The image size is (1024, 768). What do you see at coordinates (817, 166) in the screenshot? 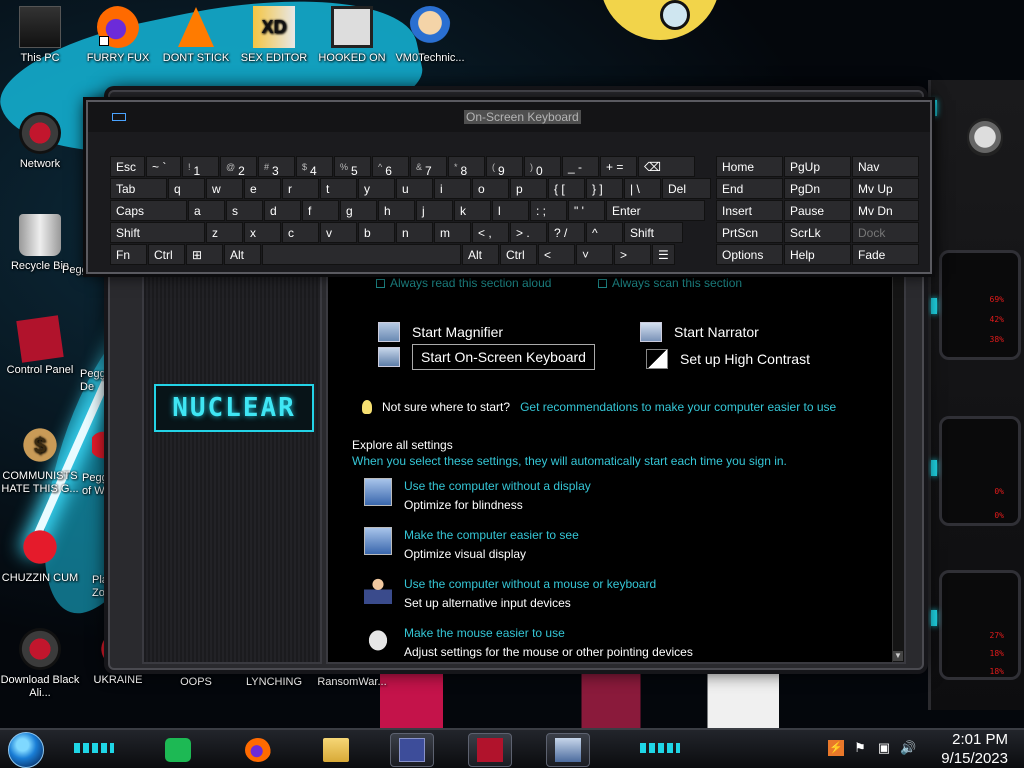
I see `osk-nav-key: PgUp` at bounding box center [817, 166].